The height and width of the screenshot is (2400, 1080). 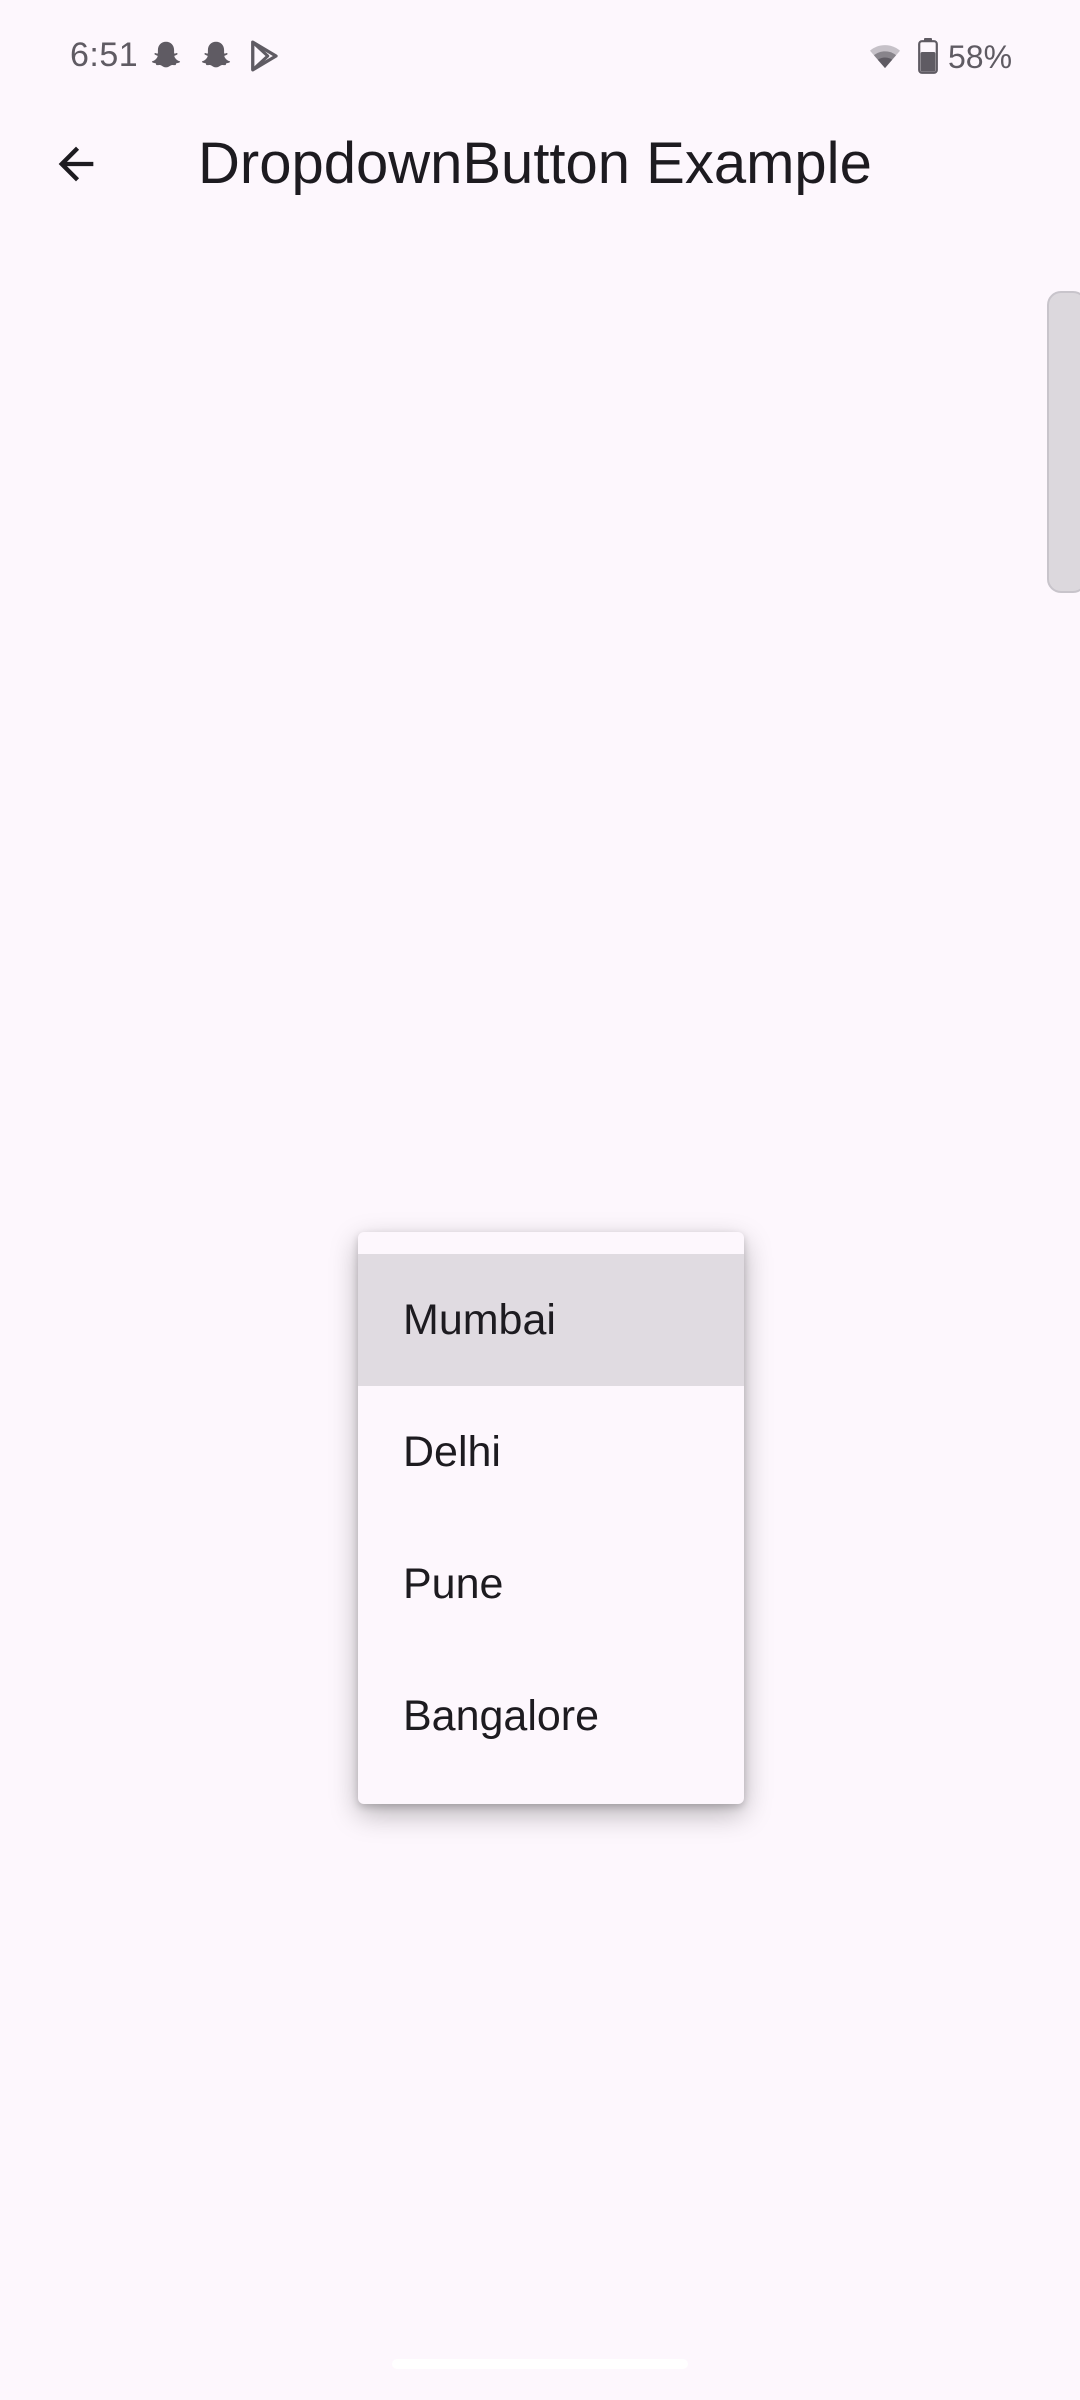 I want to click on dropdown-item-bangalore: Bangalore, so click(x=551, y=1716).